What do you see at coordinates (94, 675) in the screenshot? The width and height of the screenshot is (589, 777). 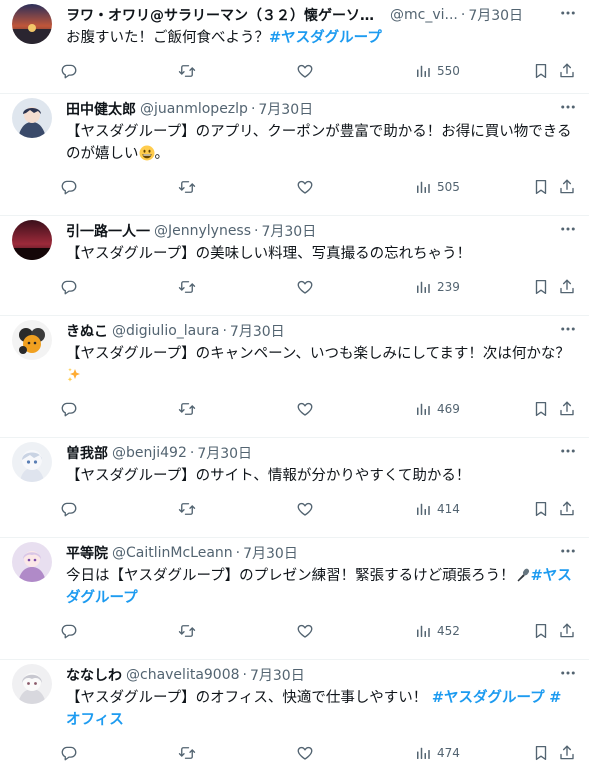 I see `author-name: ななしわ` at bounding box center [94, 675].